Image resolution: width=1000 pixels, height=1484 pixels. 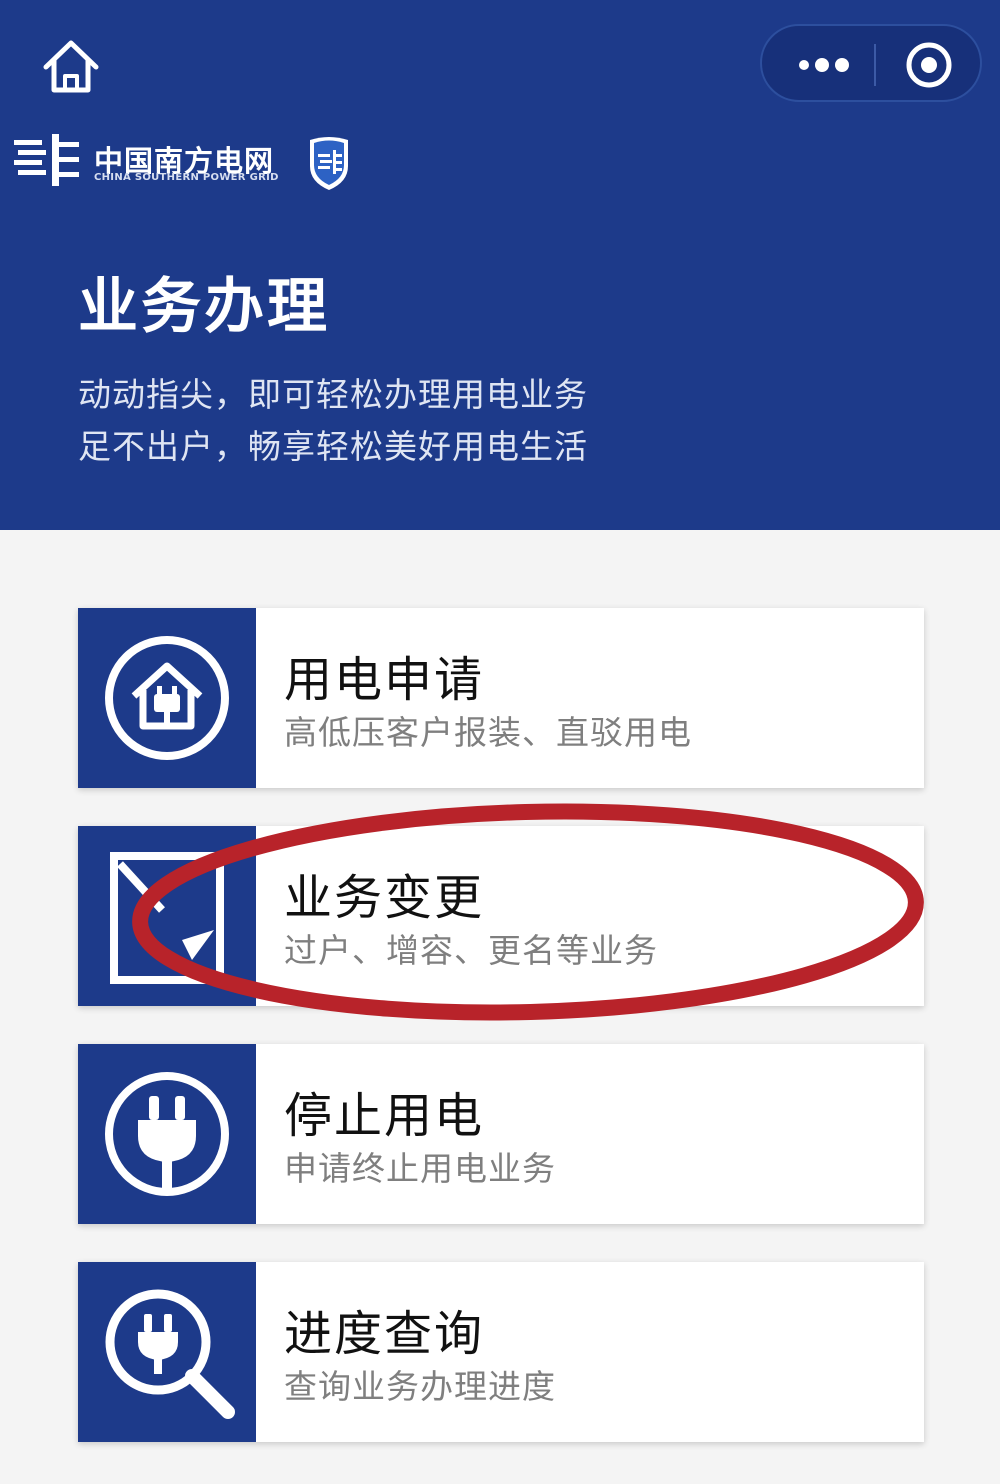 I want to click on service-title: 用电申请, so click(x=384, y=680).